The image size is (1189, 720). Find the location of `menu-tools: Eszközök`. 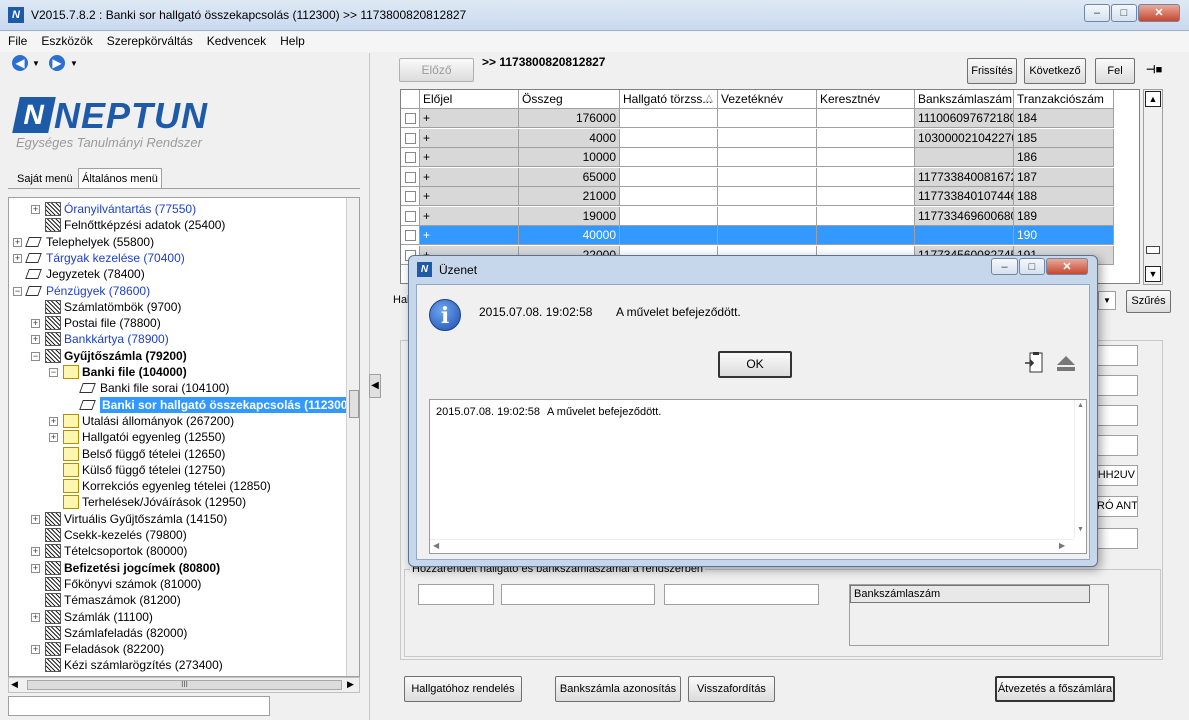

menu-tools: Eszközök is located at coordinates (65, 40).